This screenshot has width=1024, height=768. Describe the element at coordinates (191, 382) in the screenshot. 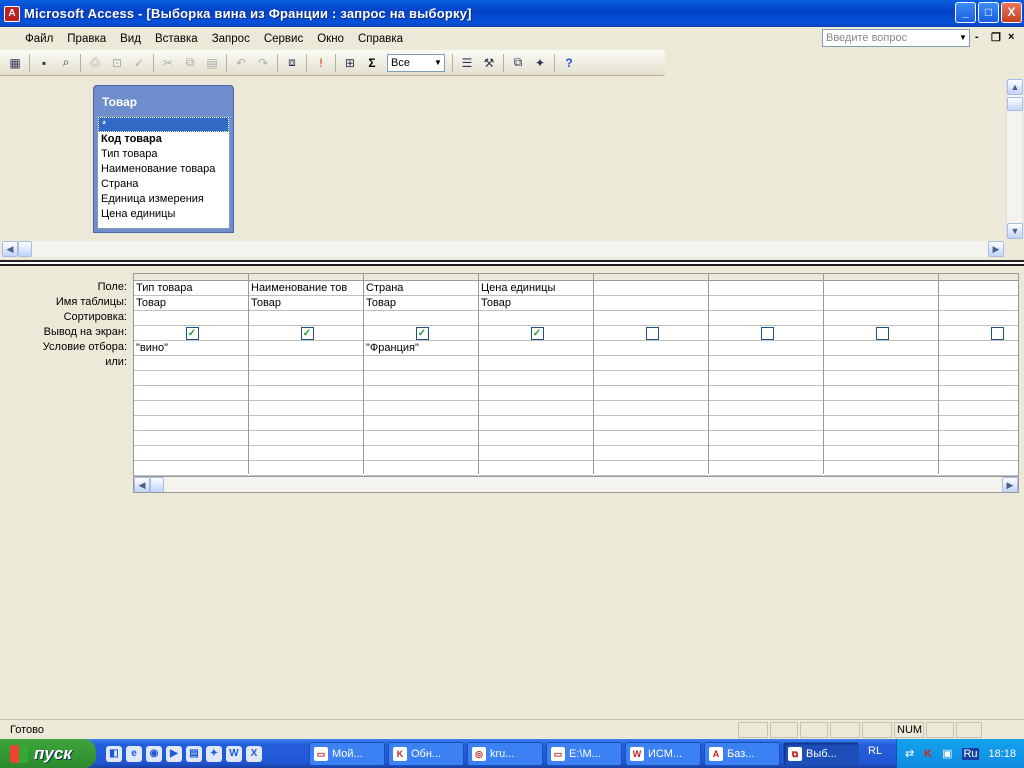

I see `grid-column: Тип товара Товар ✓ "вино"` at that location.